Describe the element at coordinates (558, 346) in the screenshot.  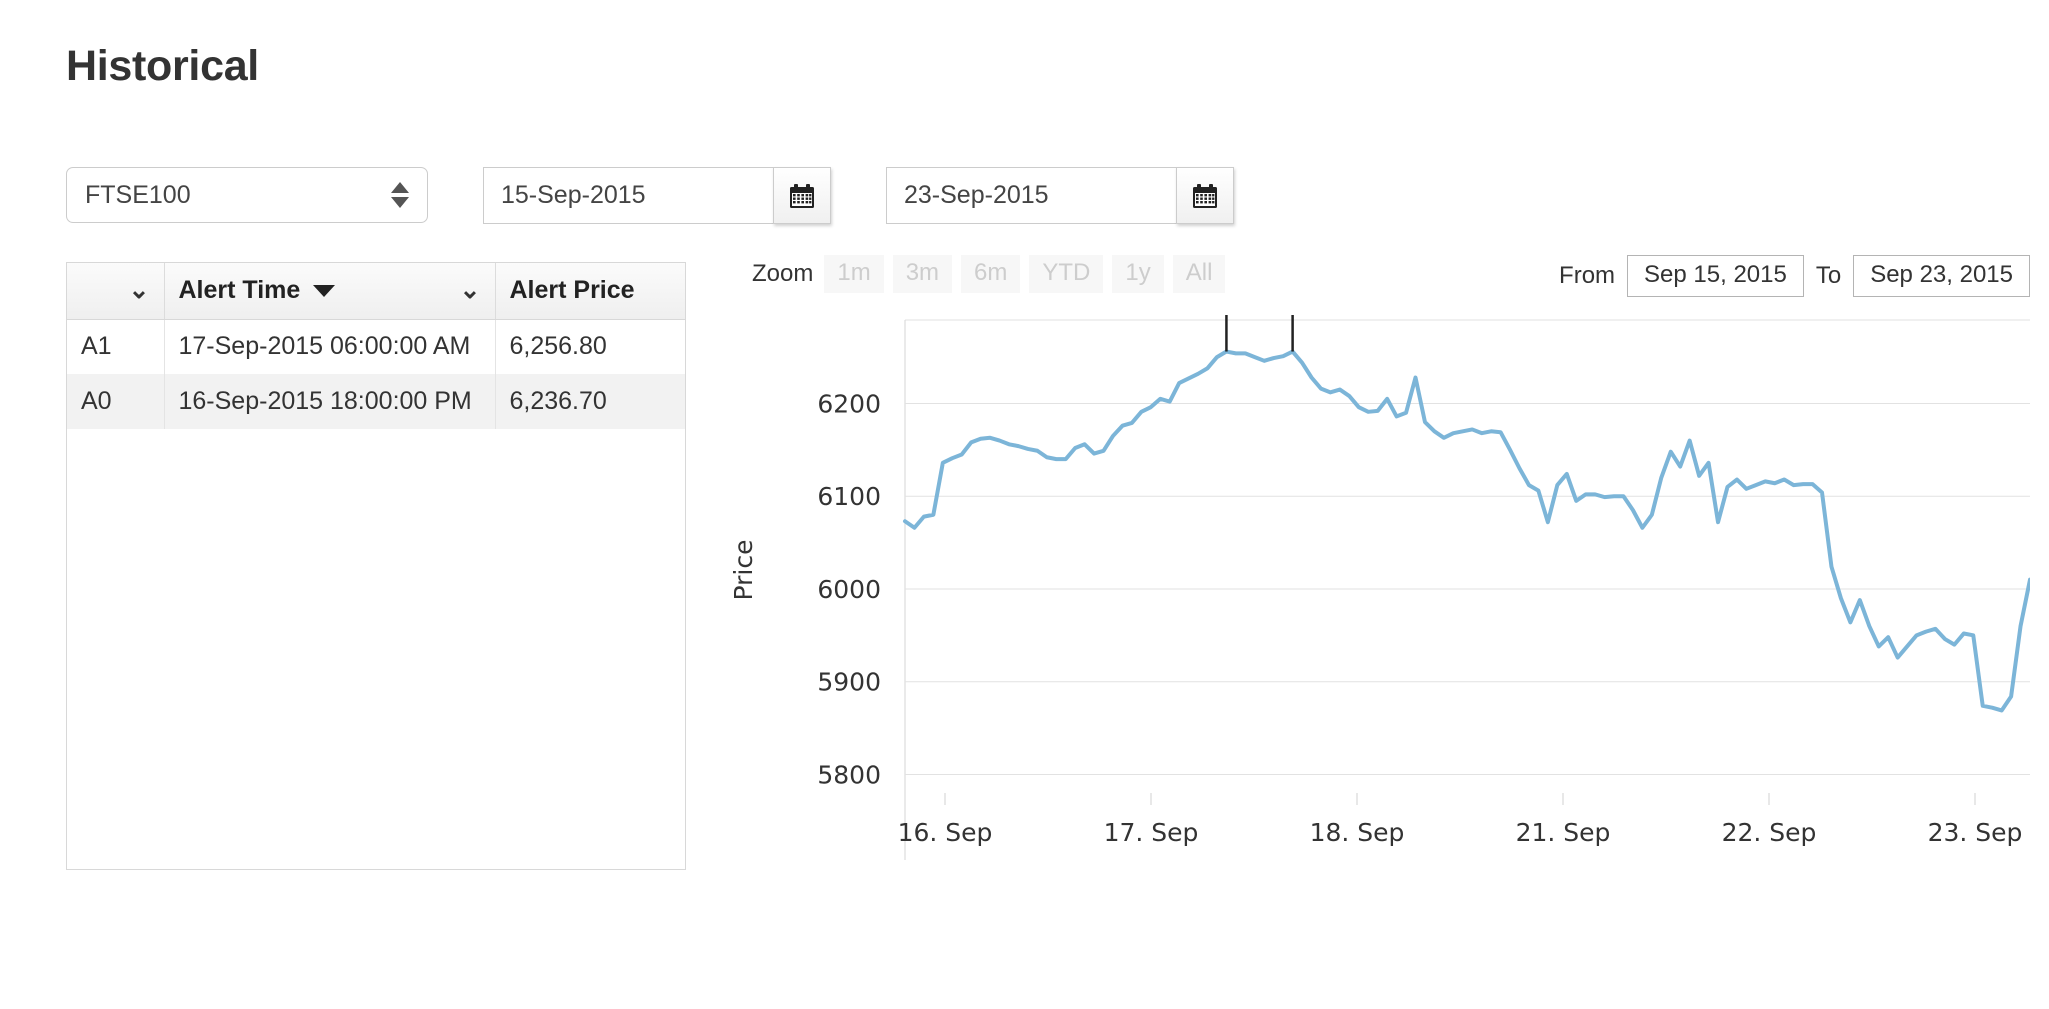
I see `cell-alert-price: 6,256.80` at that location.